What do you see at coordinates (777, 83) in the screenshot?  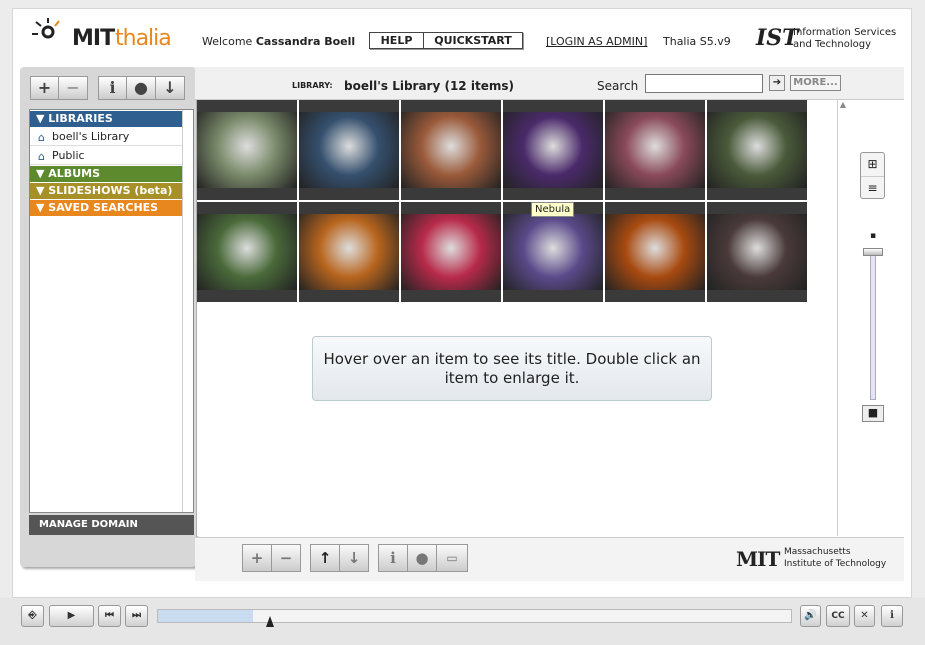 I see `search-go-button: ➔` at bounding box center [777, 83].